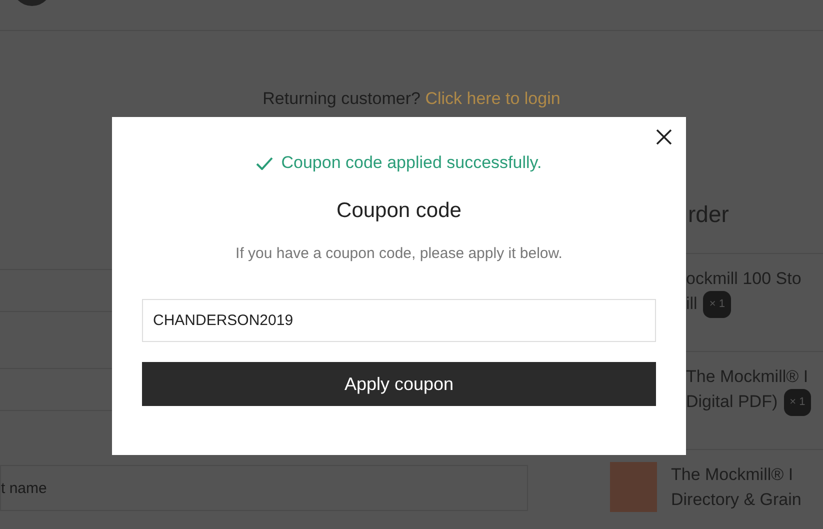 The height and width of the screenshot is (529, 823). I want to click on apply-coupon-button: Apply coupon, so click(399, 384).